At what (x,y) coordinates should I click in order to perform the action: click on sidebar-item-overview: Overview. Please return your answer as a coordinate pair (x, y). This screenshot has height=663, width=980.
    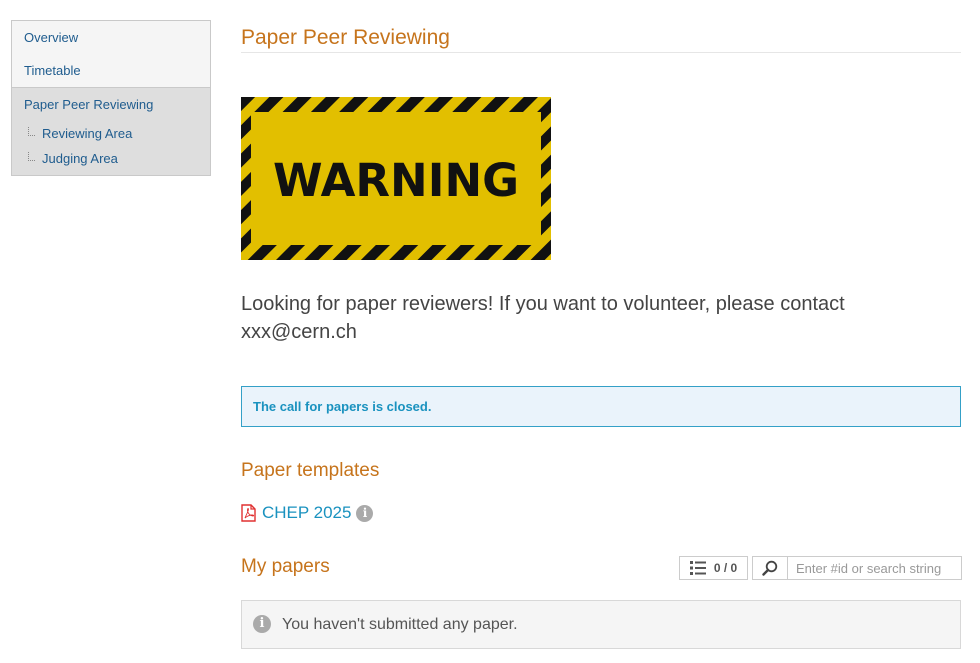
    Looking at the image, I should click on (111, 37).